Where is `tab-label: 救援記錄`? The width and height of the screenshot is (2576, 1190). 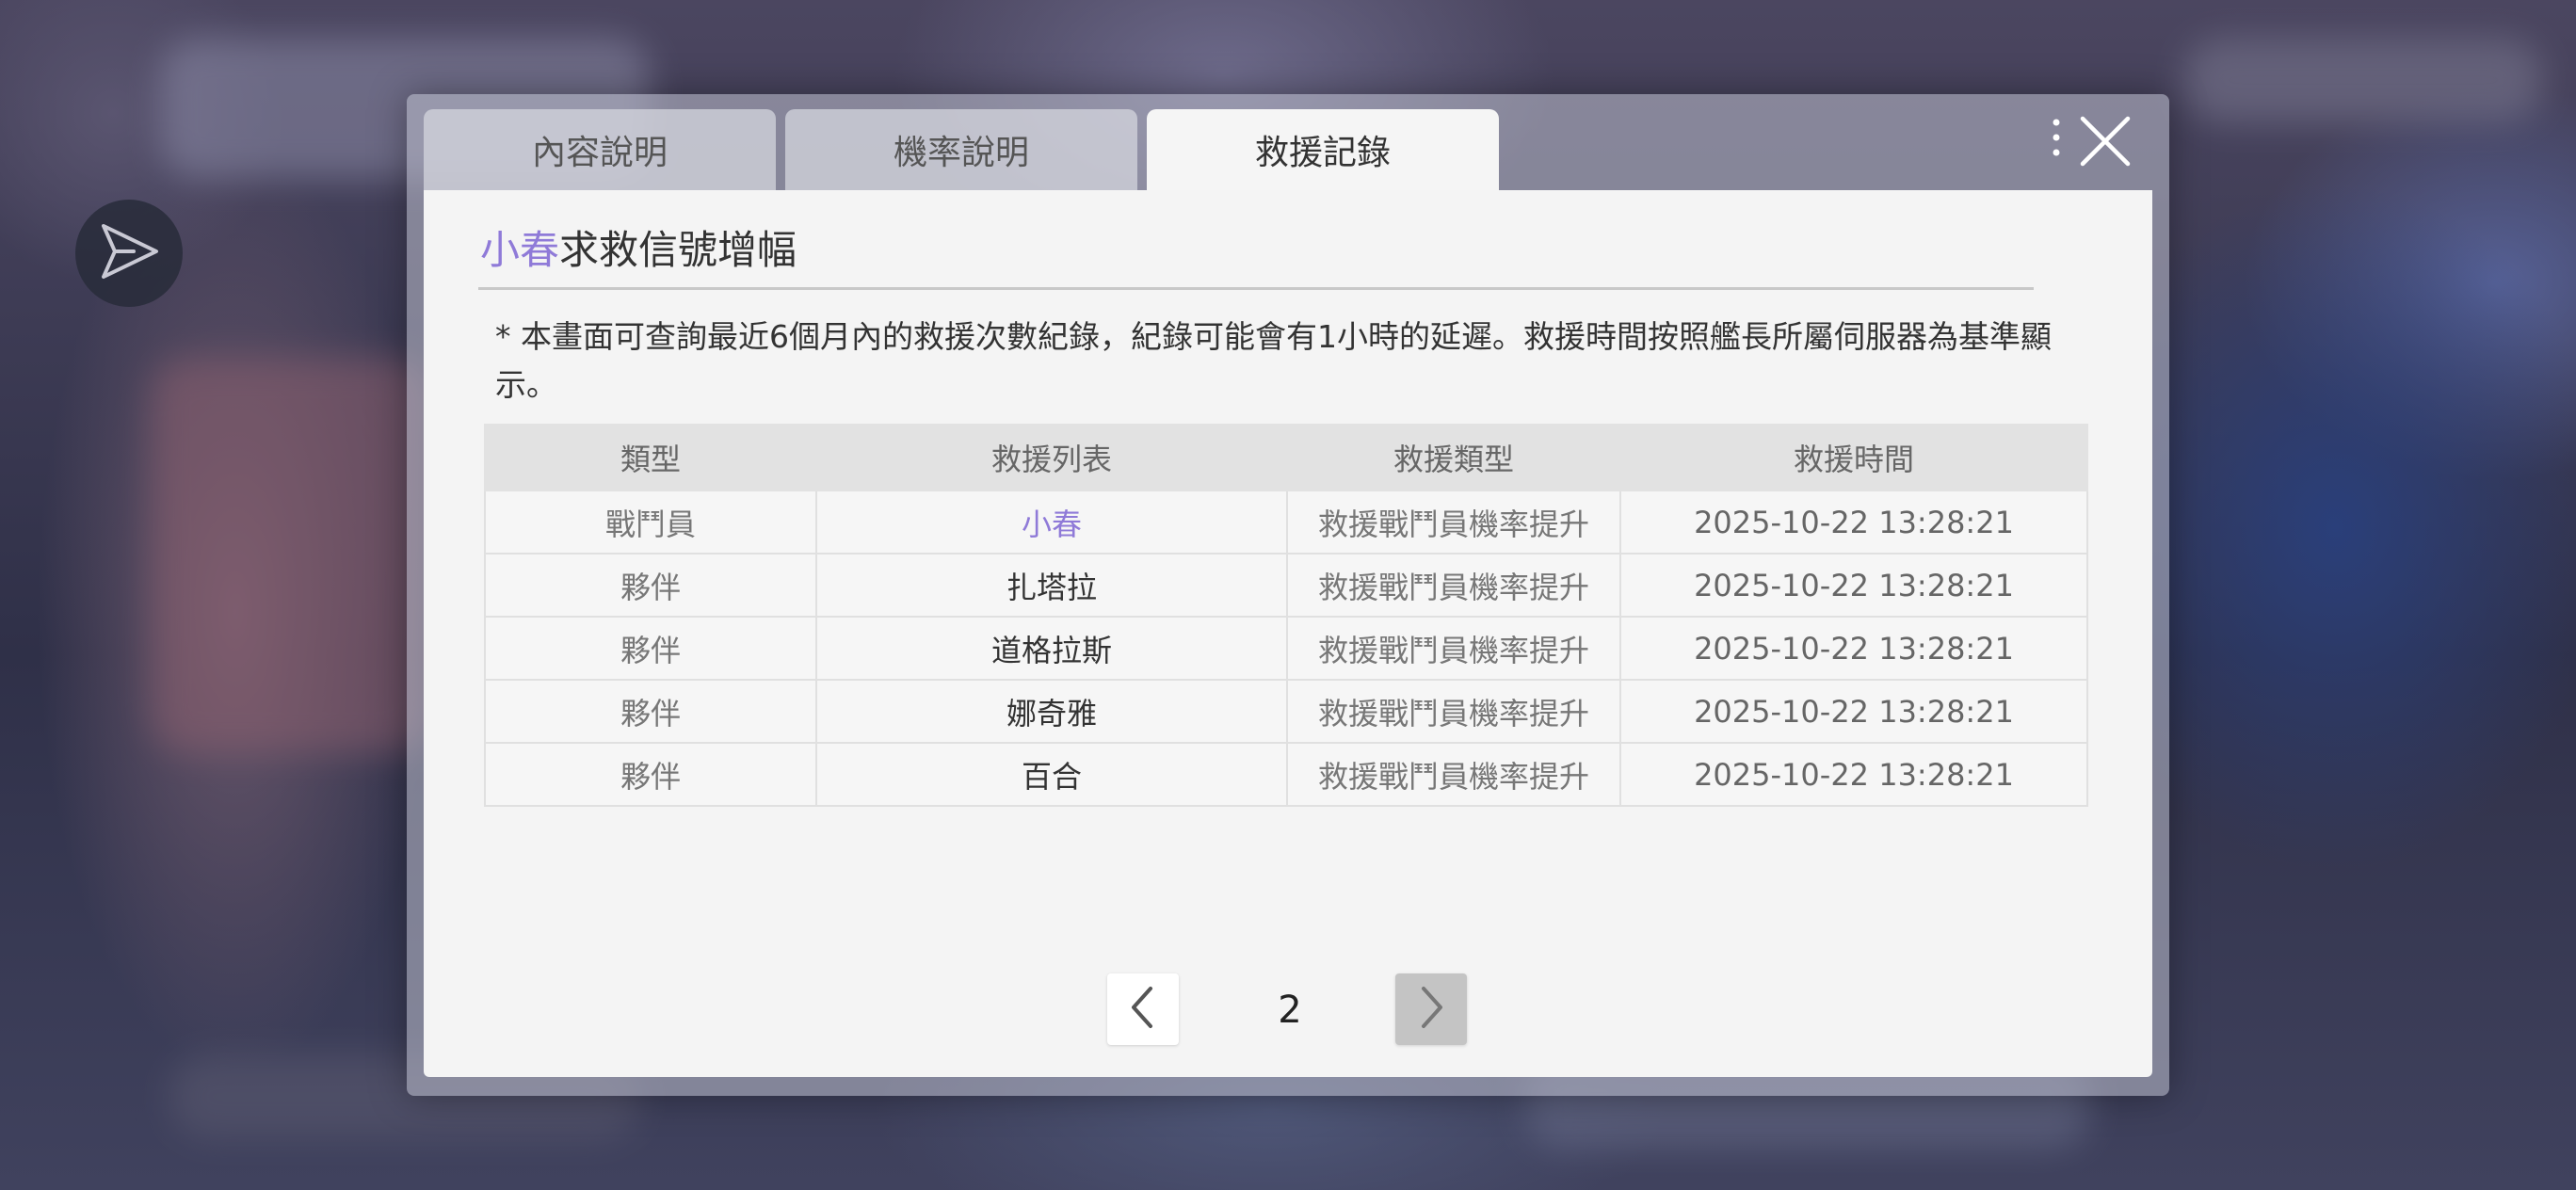 tab-label: 救援記錄 is located at coordinates (1322, 153).